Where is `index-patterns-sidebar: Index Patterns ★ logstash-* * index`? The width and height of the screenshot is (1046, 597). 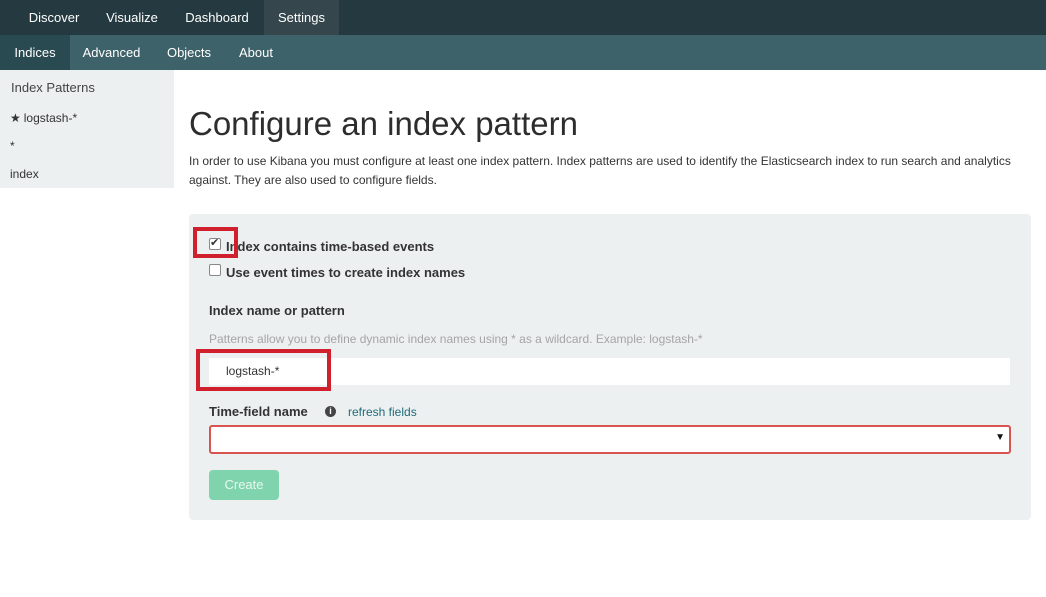
index-patterns-sidebar: Index Patterns ★ logstash-* * index is located at coordinates (87, 129).